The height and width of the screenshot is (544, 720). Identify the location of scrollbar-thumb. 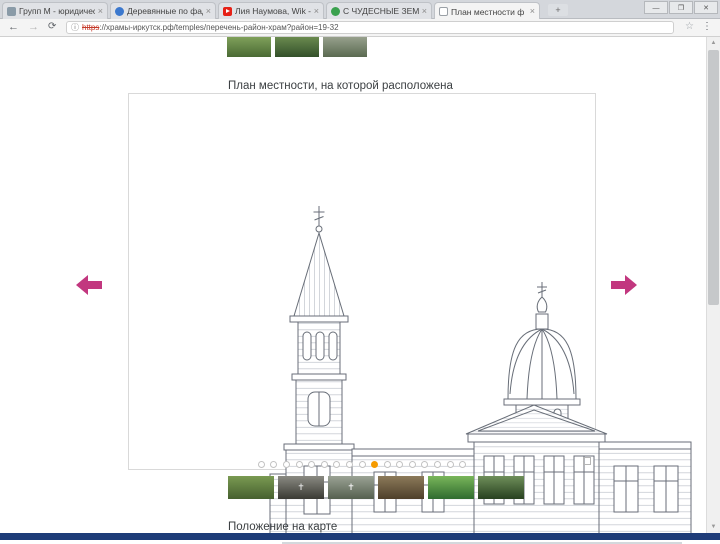
(713, 177).